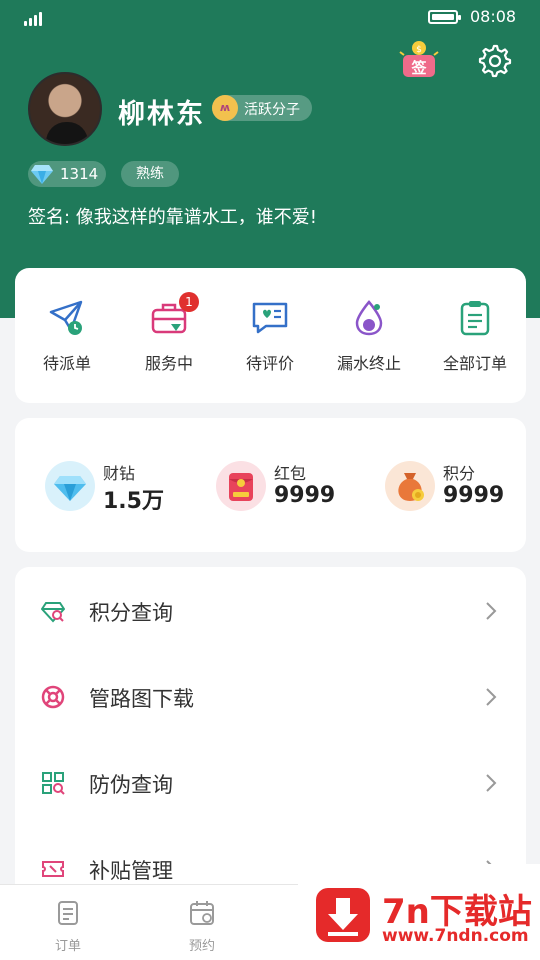  Describe the element at coordinates (68, 913) in the screenshot. I see `order-tab-icon` at that location.